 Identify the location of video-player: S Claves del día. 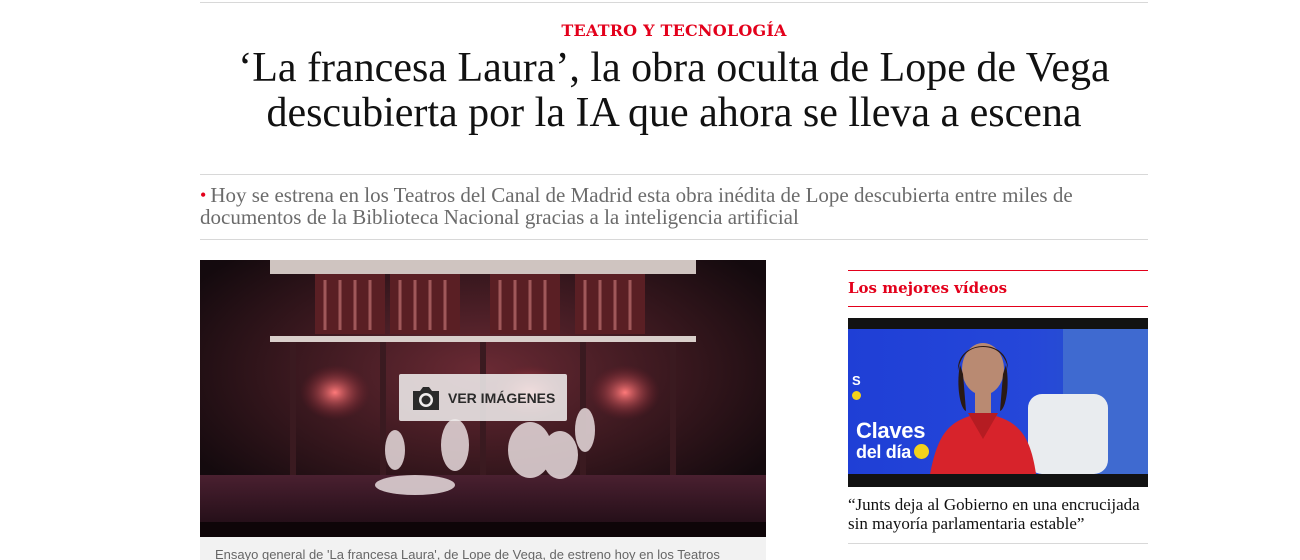
(998, 402).